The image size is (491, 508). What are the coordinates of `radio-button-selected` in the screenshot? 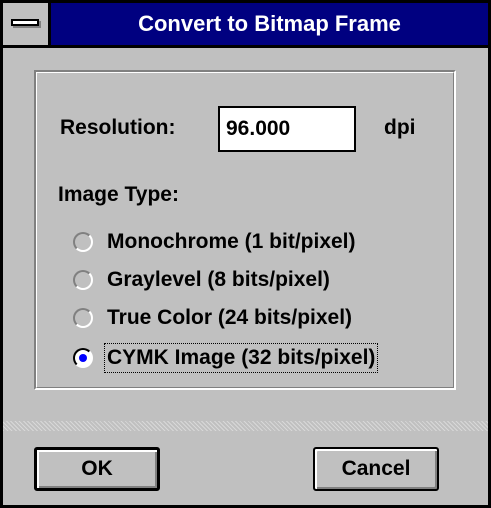 It's located at (83, 358).